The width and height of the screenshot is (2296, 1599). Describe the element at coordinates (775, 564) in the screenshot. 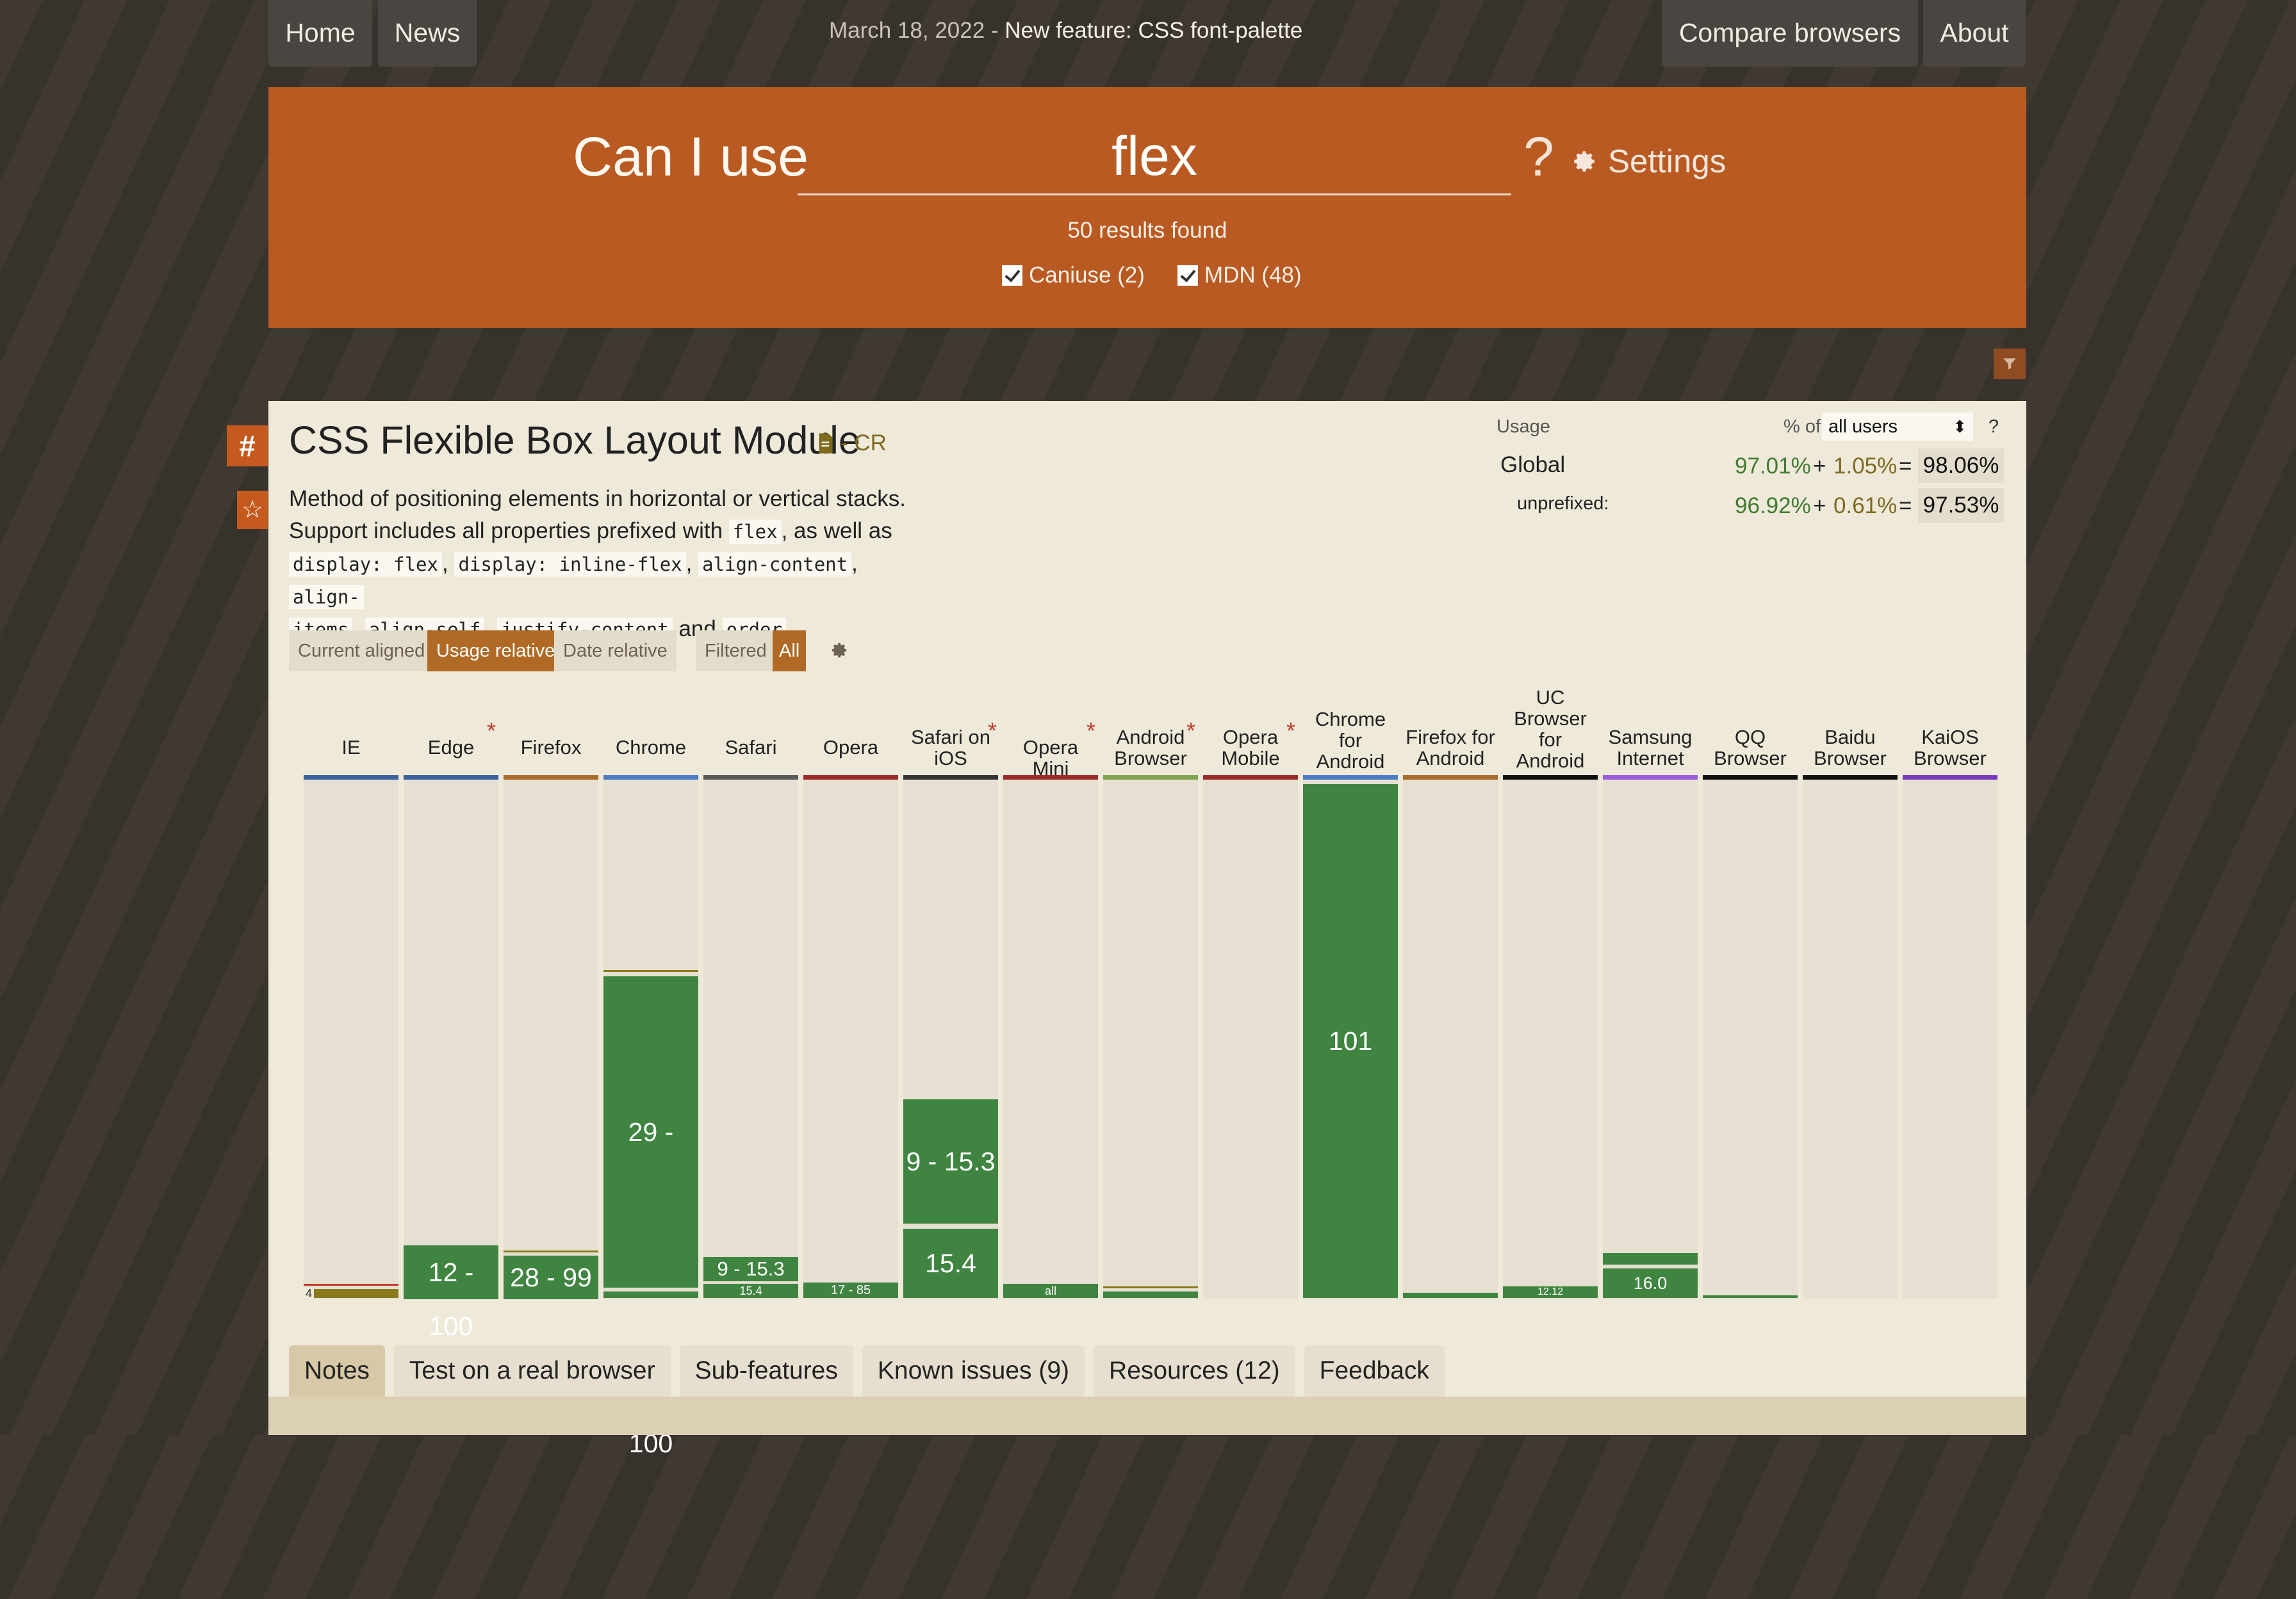

I see `code-align-content: align-content` at that location.